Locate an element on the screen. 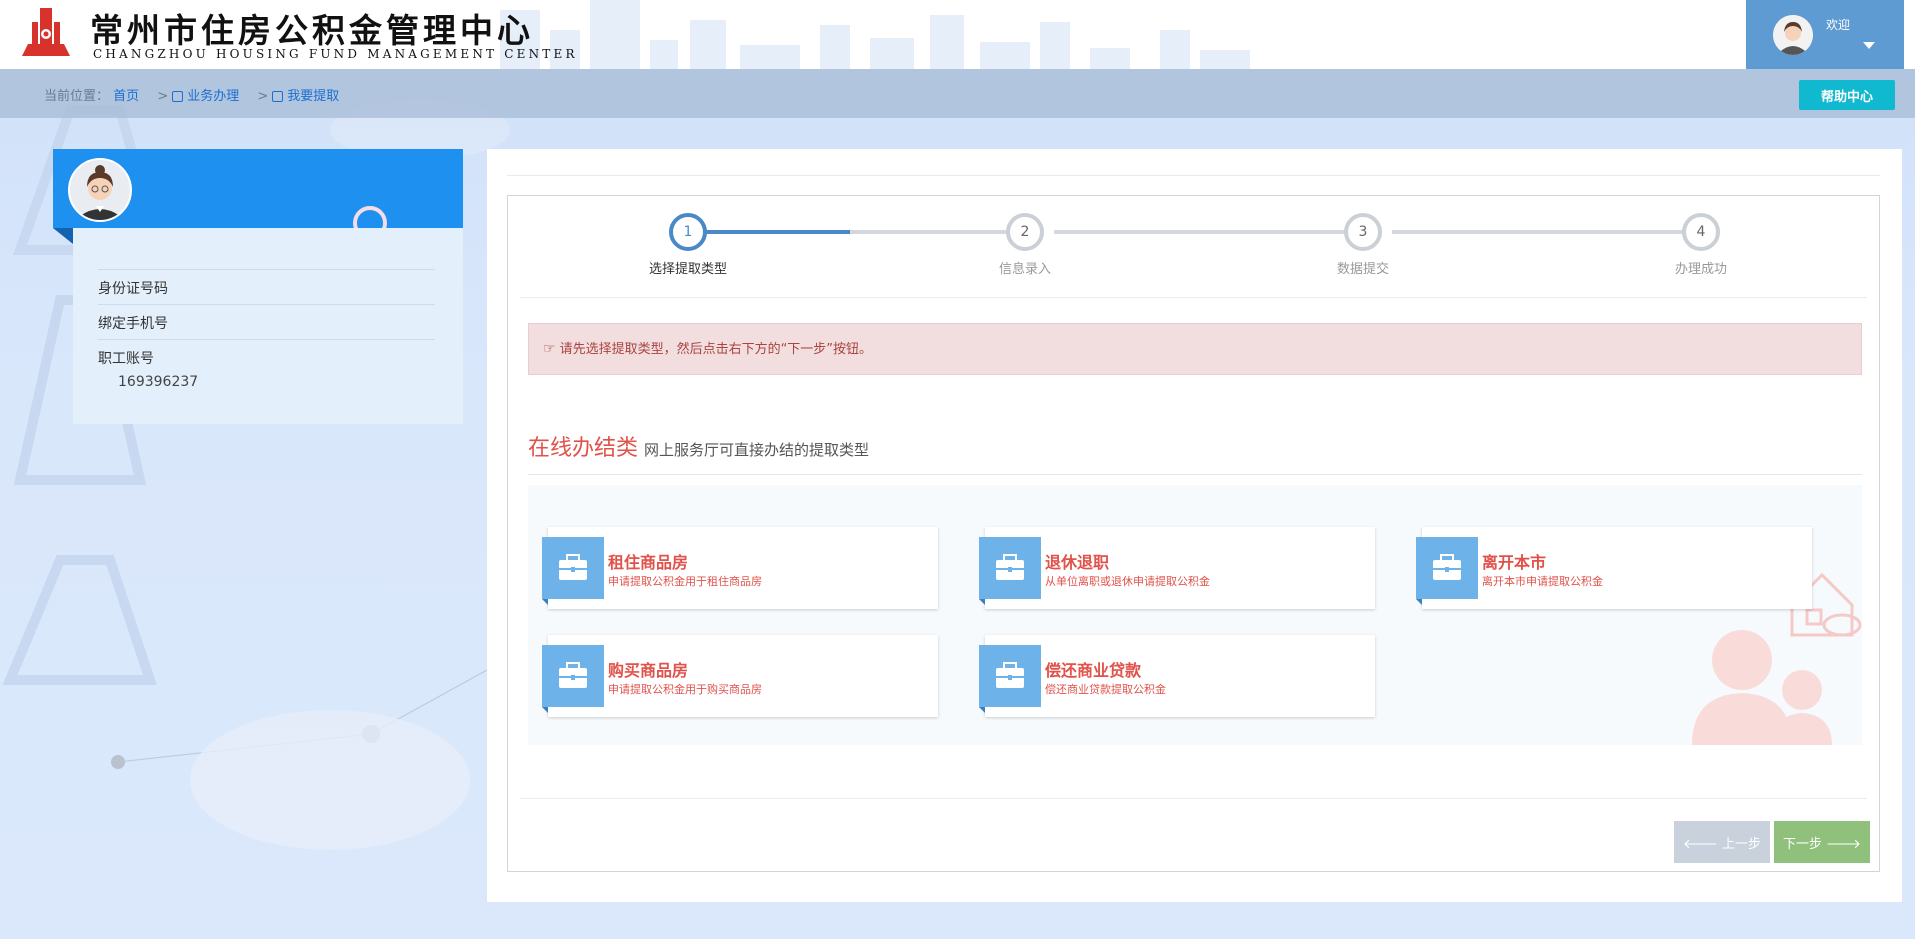 Image resolution: width=1915 pixels, height=939 pixels. card-description: 从单位离职或退休申请提取公积金 is located at coordinates (1127, 581).